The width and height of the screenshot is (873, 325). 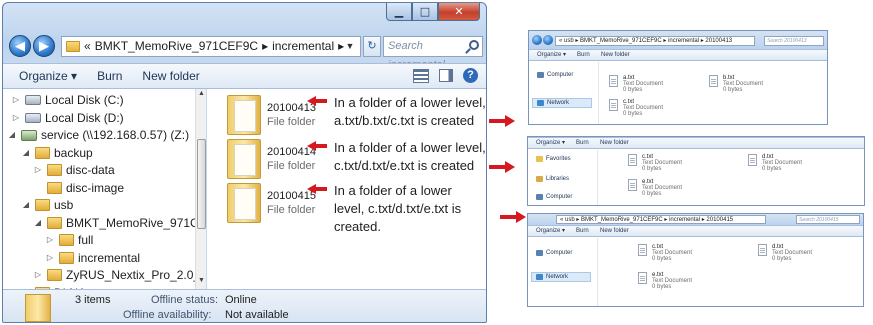 I want to click on scroll-down-icon: ▼, so click(x=201, y=280).